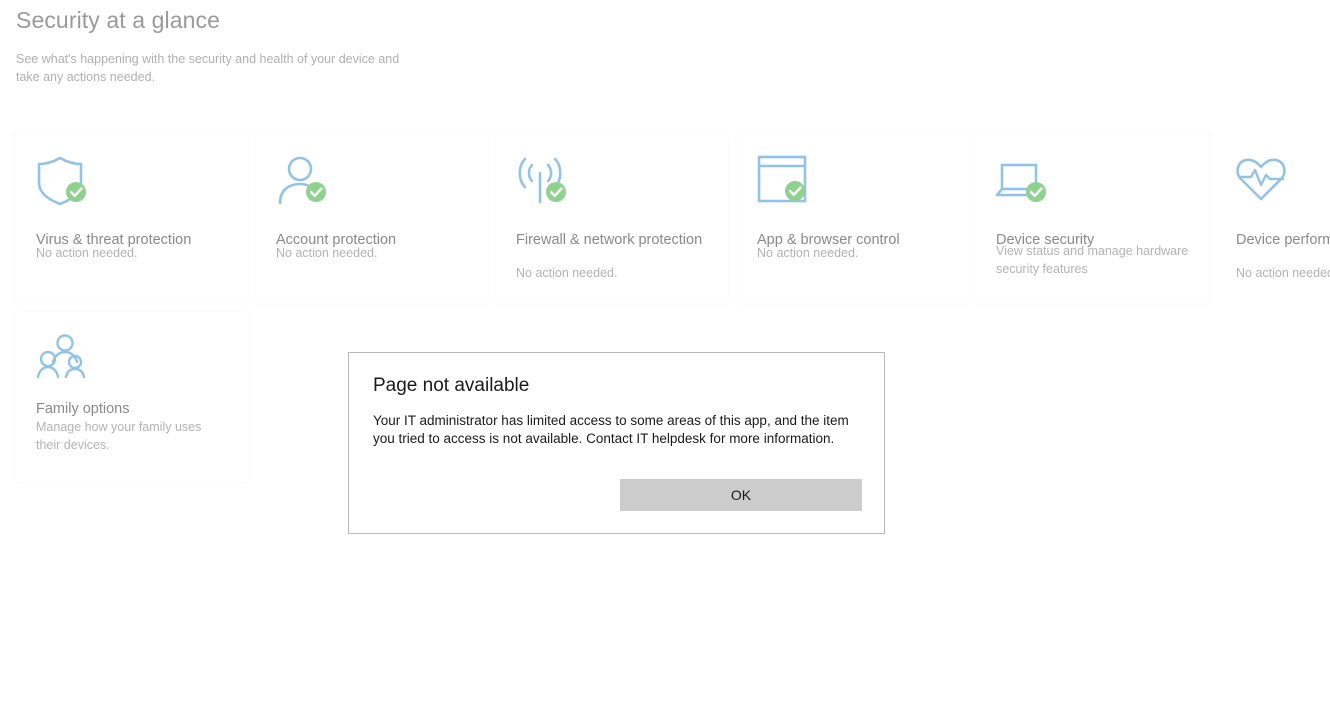 This screenshot has width=1330, height=711. What do you see at coordinates (451, 385) in the screenshot?
I see `dialog-title: Page not available` at bounding box center [451, 385].